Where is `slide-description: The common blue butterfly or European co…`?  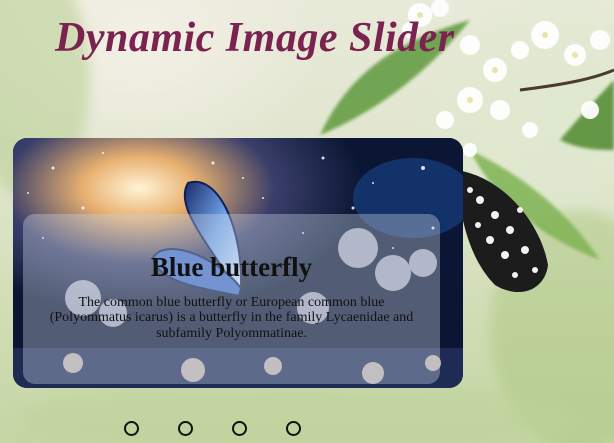
slide-description: The common blue butterfly or European co… is located at coordinates (231, 318).